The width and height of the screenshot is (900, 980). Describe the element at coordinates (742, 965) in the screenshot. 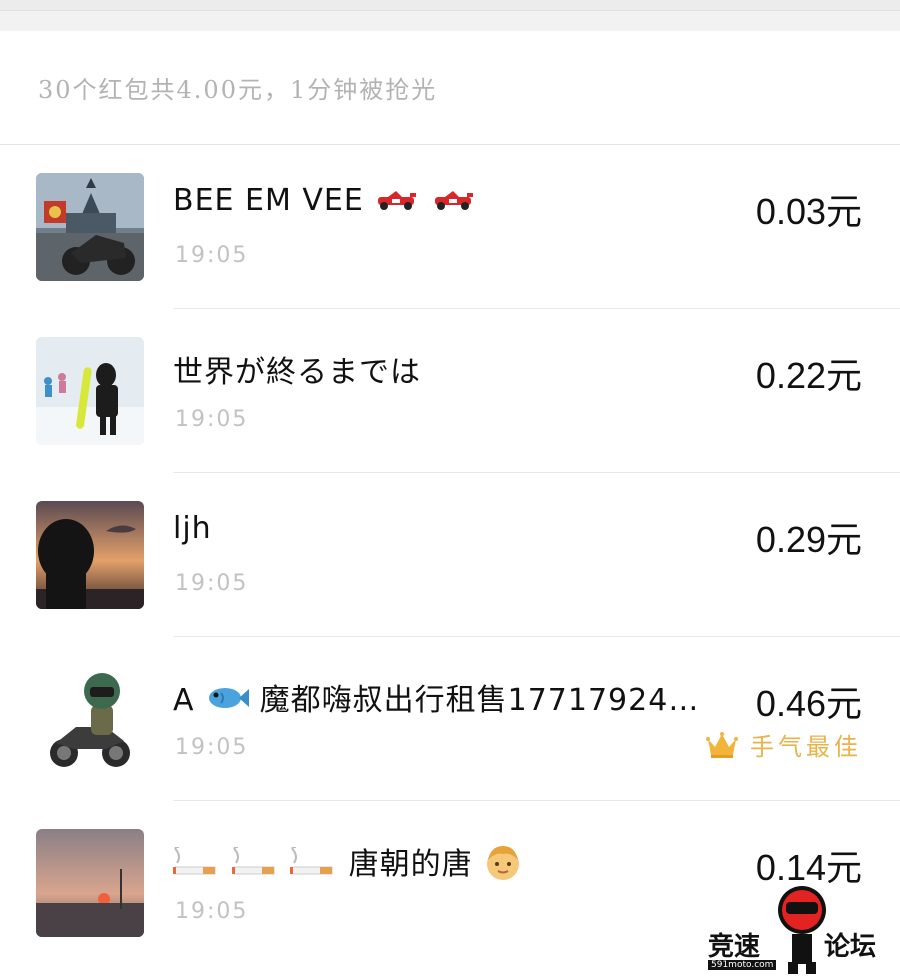

I see `watermark-site: 591moto.com` at that location.